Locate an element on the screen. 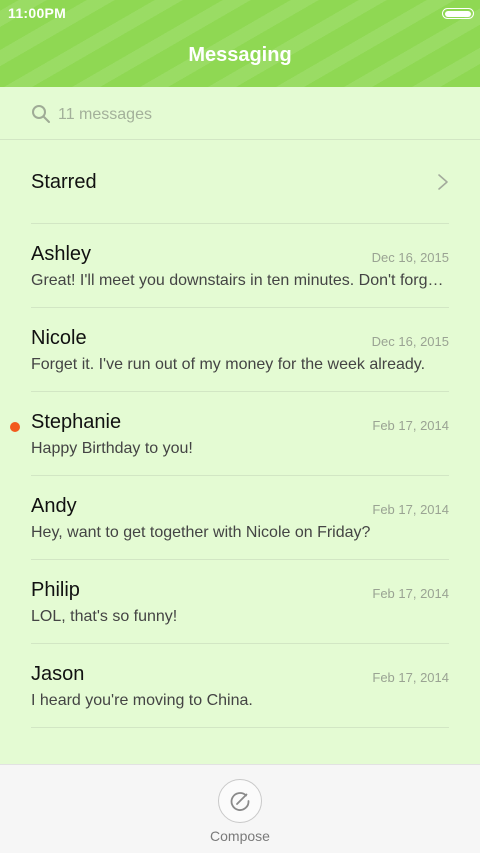 The image size is (480, 853). message-snippet: Happy Birthday to you! is located at coordinates (112, 448).